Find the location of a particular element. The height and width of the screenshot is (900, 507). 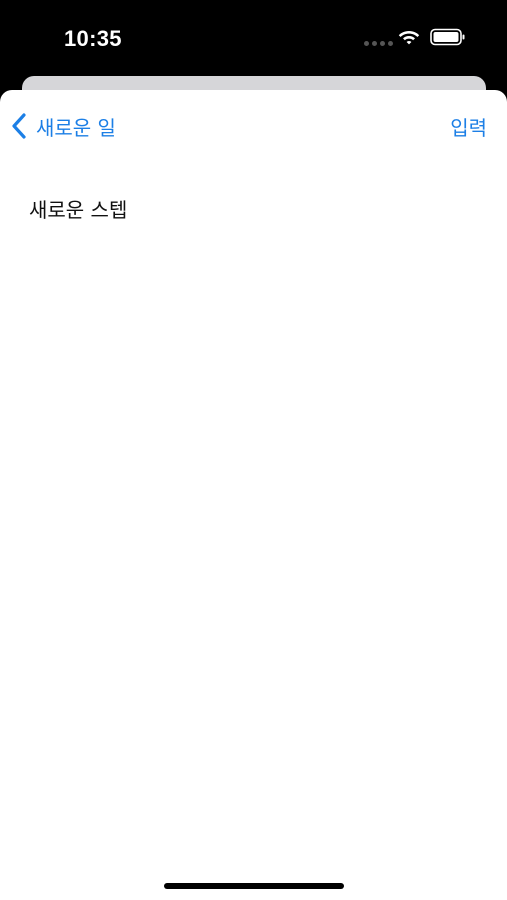

navigation-bar: 새로운 일 입력 is located at coordinates (253, 125).